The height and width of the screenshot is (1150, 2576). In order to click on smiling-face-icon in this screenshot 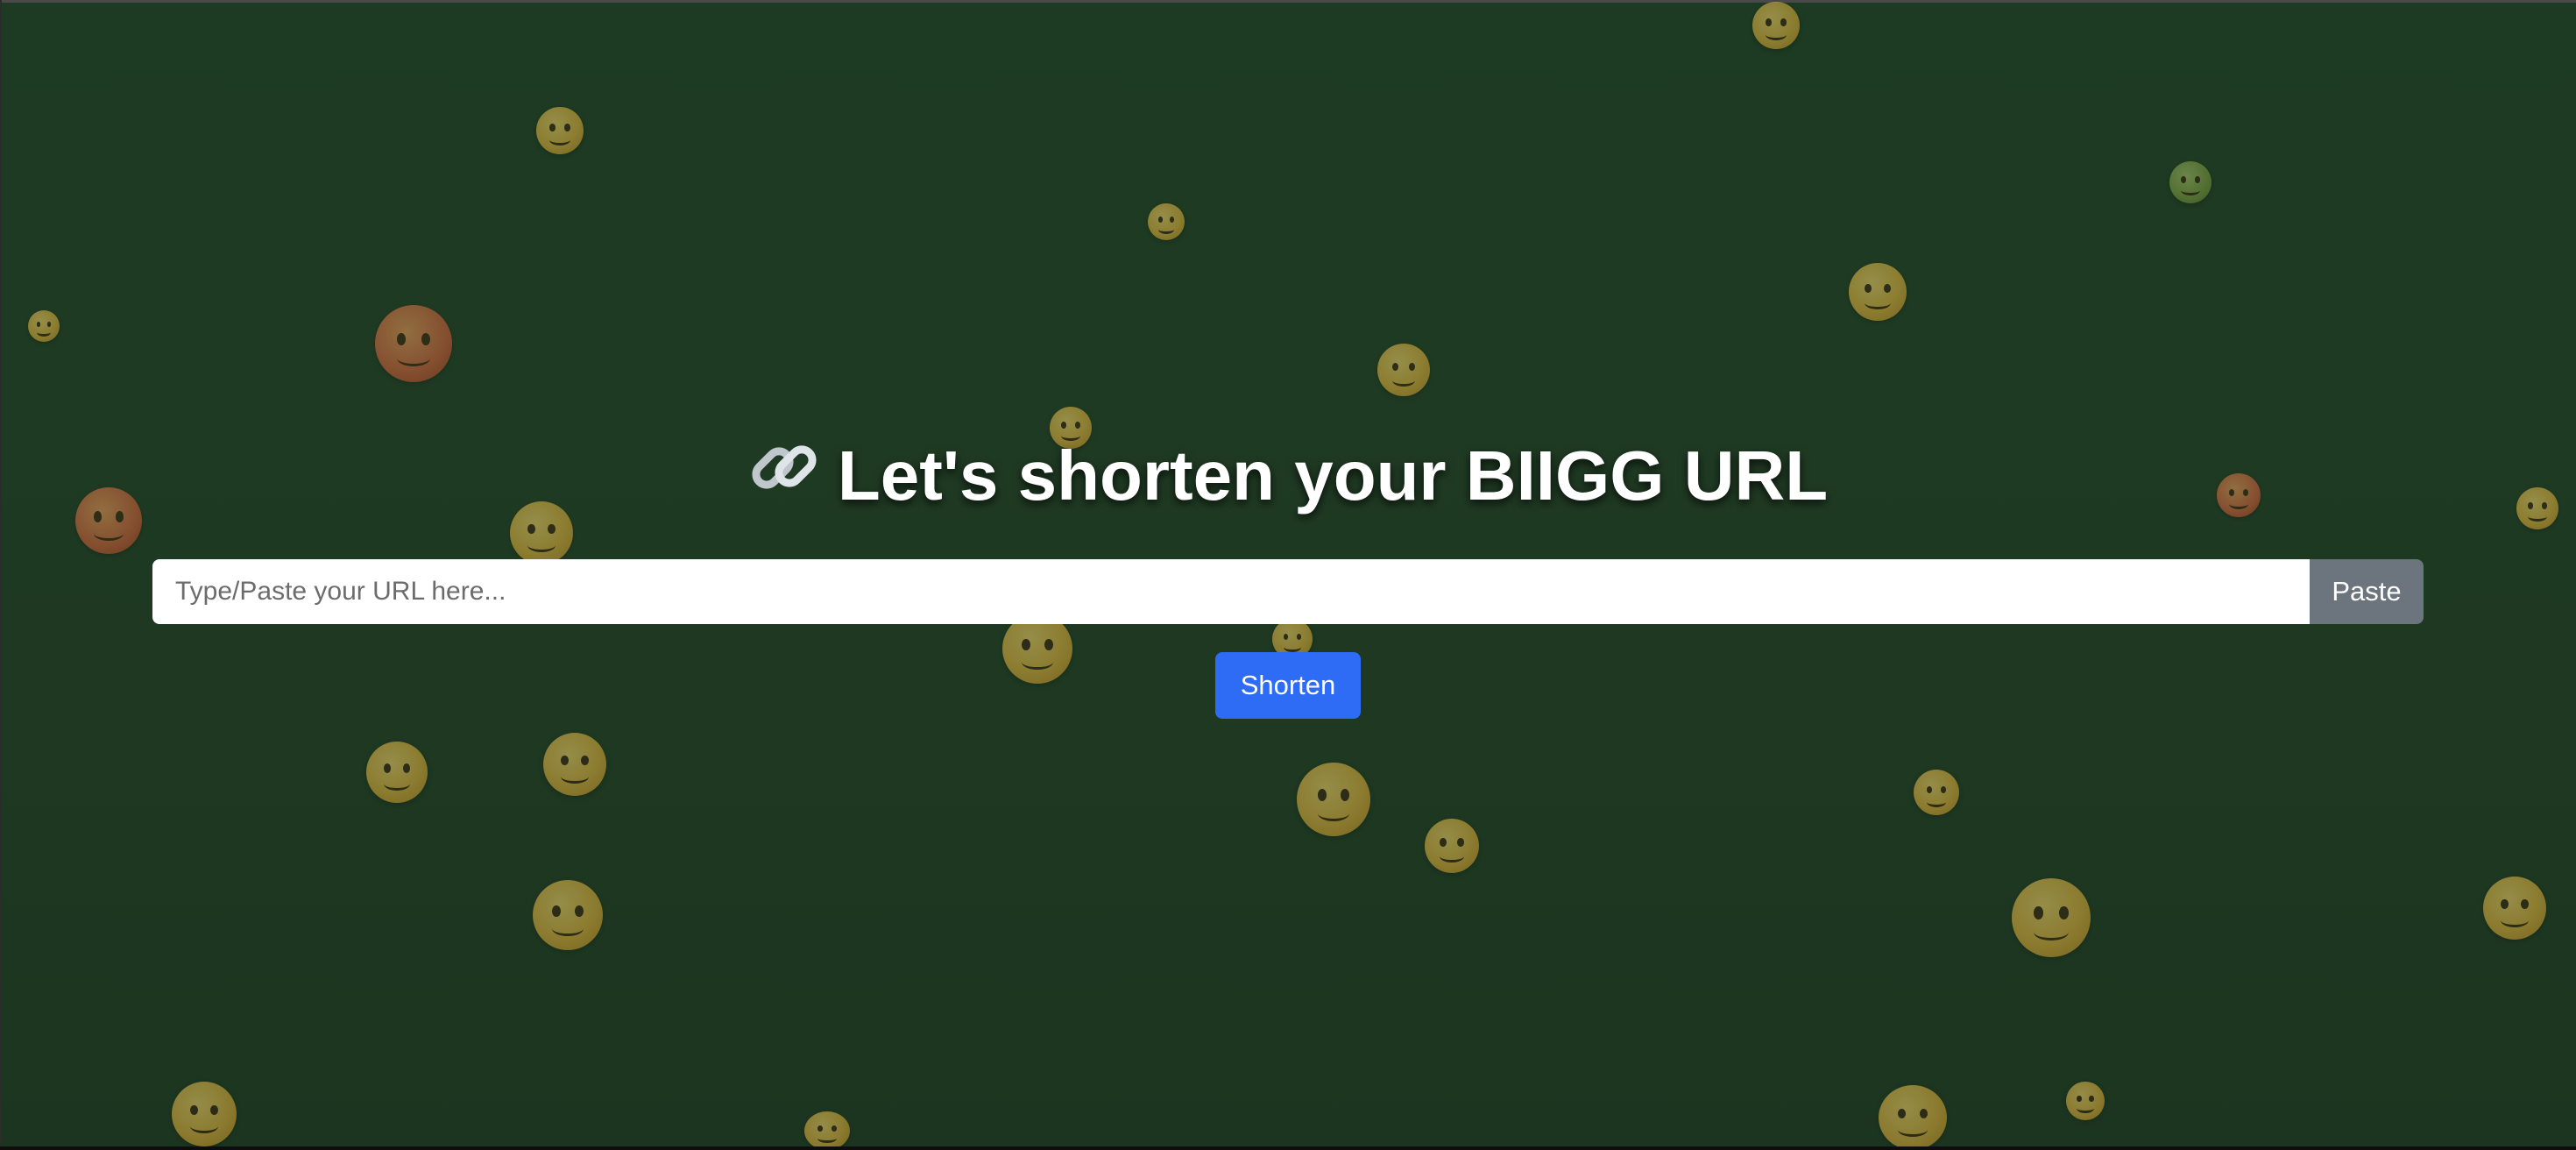, I will do `click(44, 326)`.